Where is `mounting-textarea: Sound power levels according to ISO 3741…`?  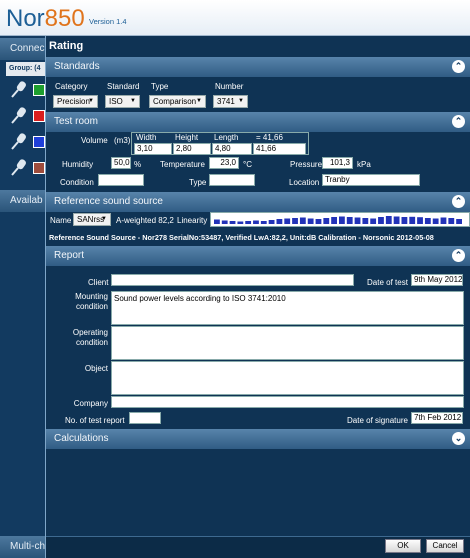 mounting-textarea: Sound power levels according to ISO 3741… is located at coordinates (287, 308).